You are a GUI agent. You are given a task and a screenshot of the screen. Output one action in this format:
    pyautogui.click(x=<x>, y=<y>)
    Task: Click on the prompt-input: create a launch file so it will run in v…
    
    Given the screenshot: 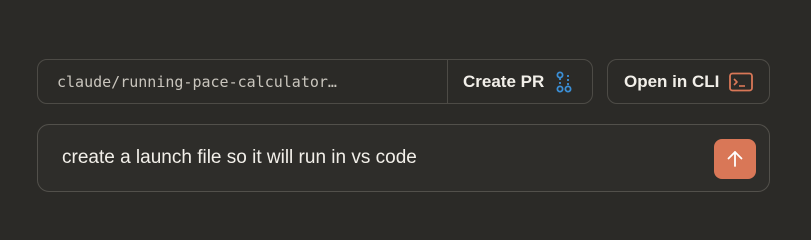 What is the action you would take?
    pyautogui.click(x=239, y=158)
    